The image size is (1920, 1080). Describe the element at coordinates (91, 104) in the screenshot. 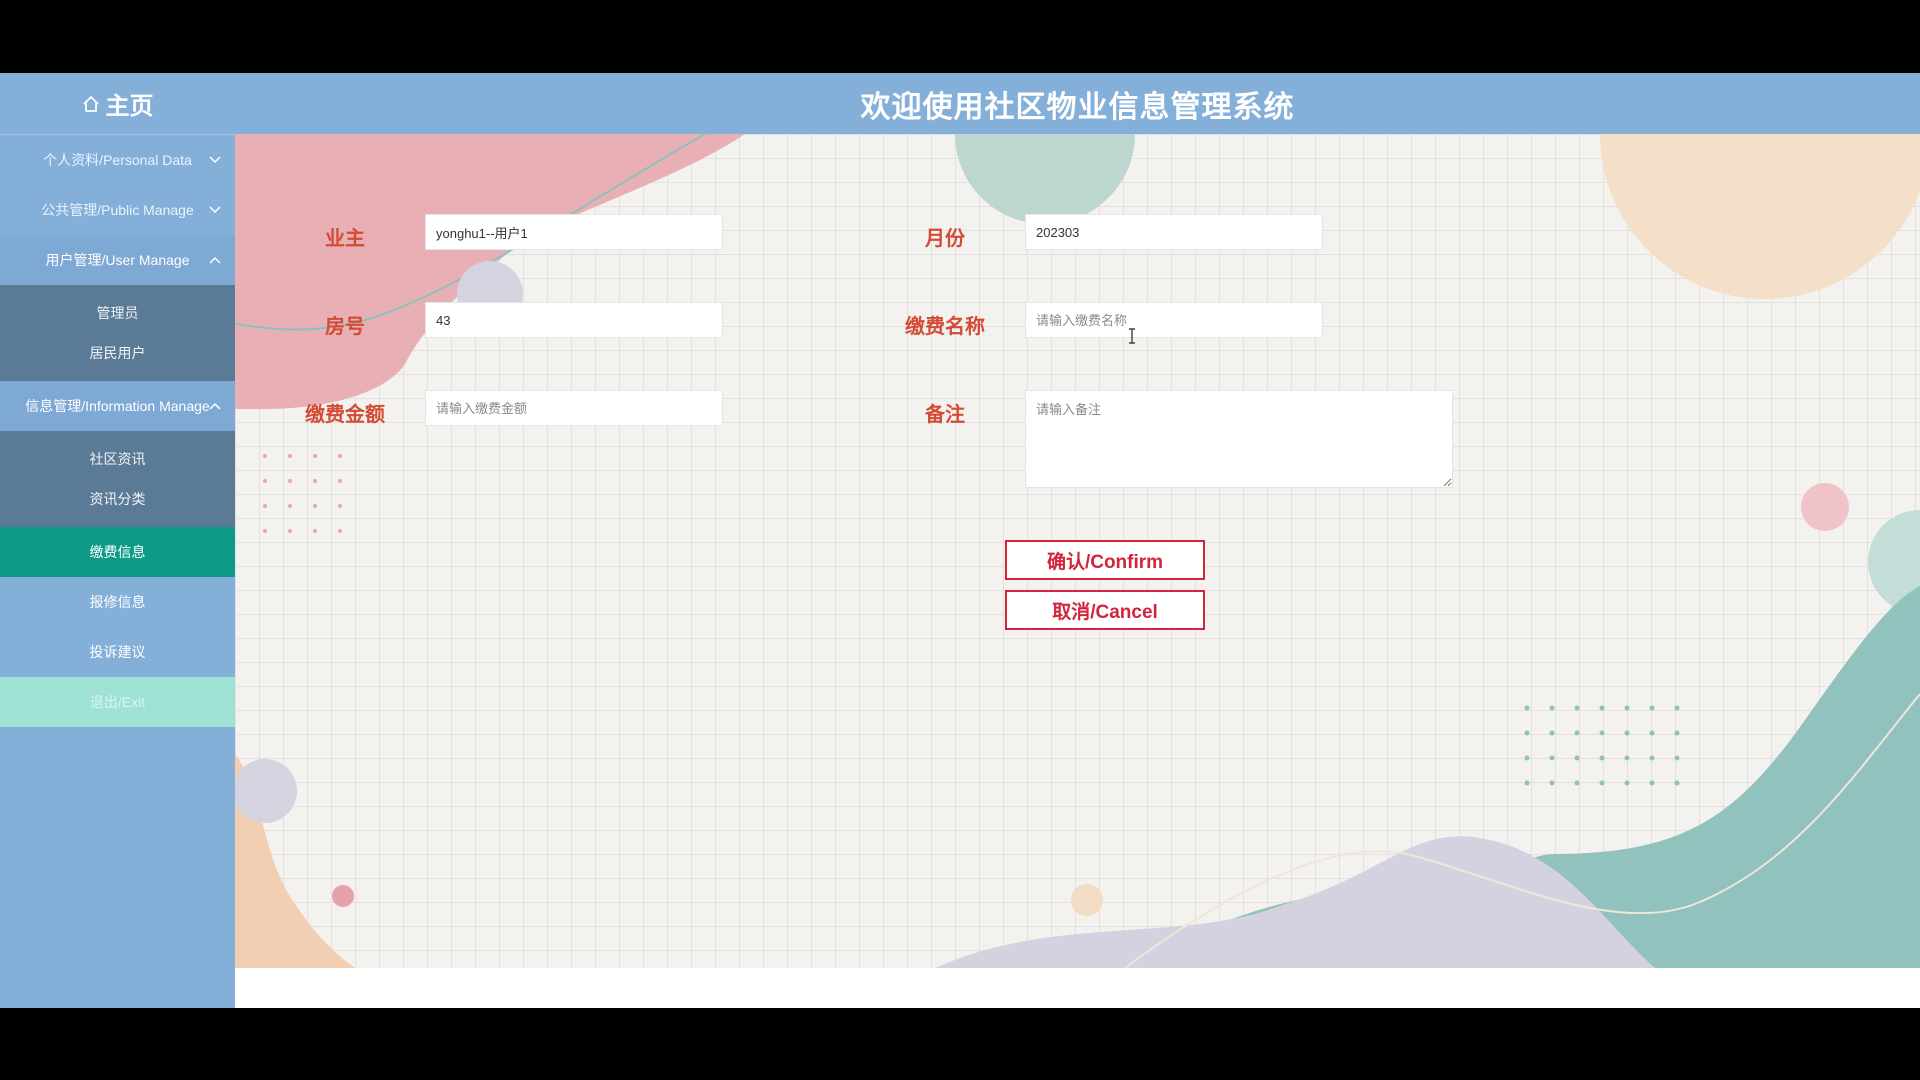

I see `home-icon` at that location.